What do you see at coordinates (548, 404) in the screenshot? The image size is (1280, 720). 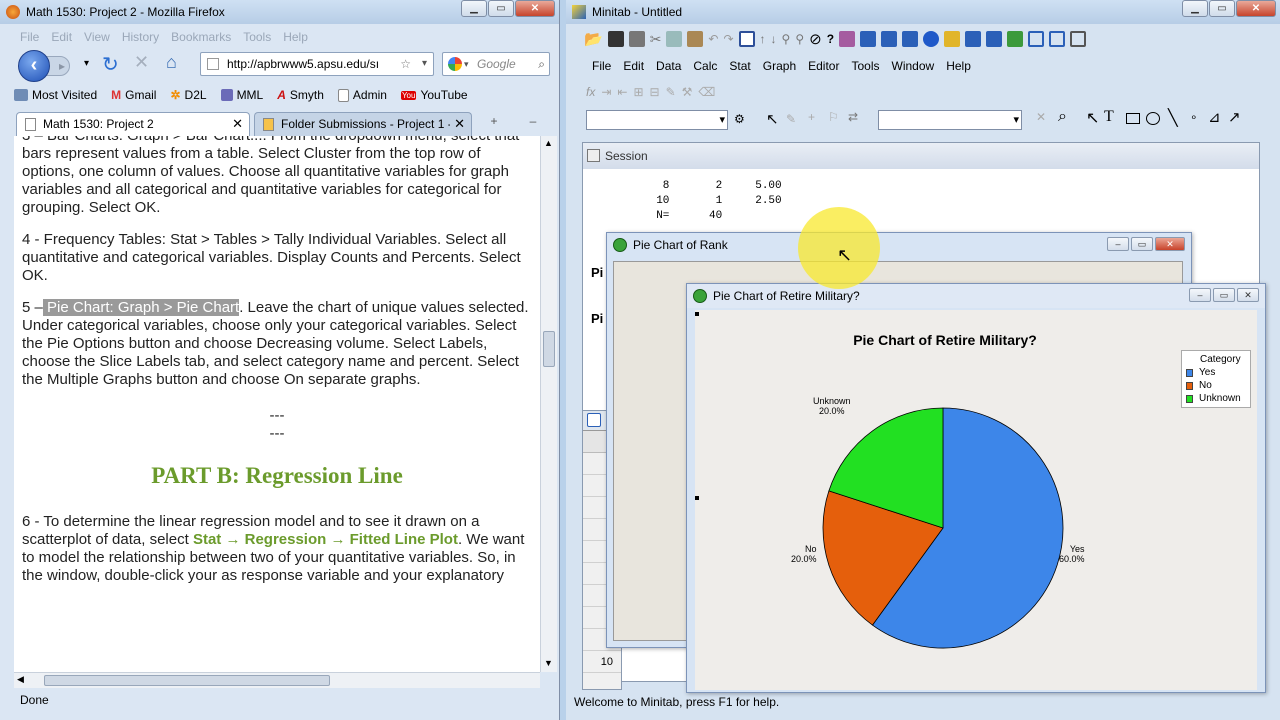 I see `vertical-scrollbar: ▲ ▼` at bounding box center [548, 404].